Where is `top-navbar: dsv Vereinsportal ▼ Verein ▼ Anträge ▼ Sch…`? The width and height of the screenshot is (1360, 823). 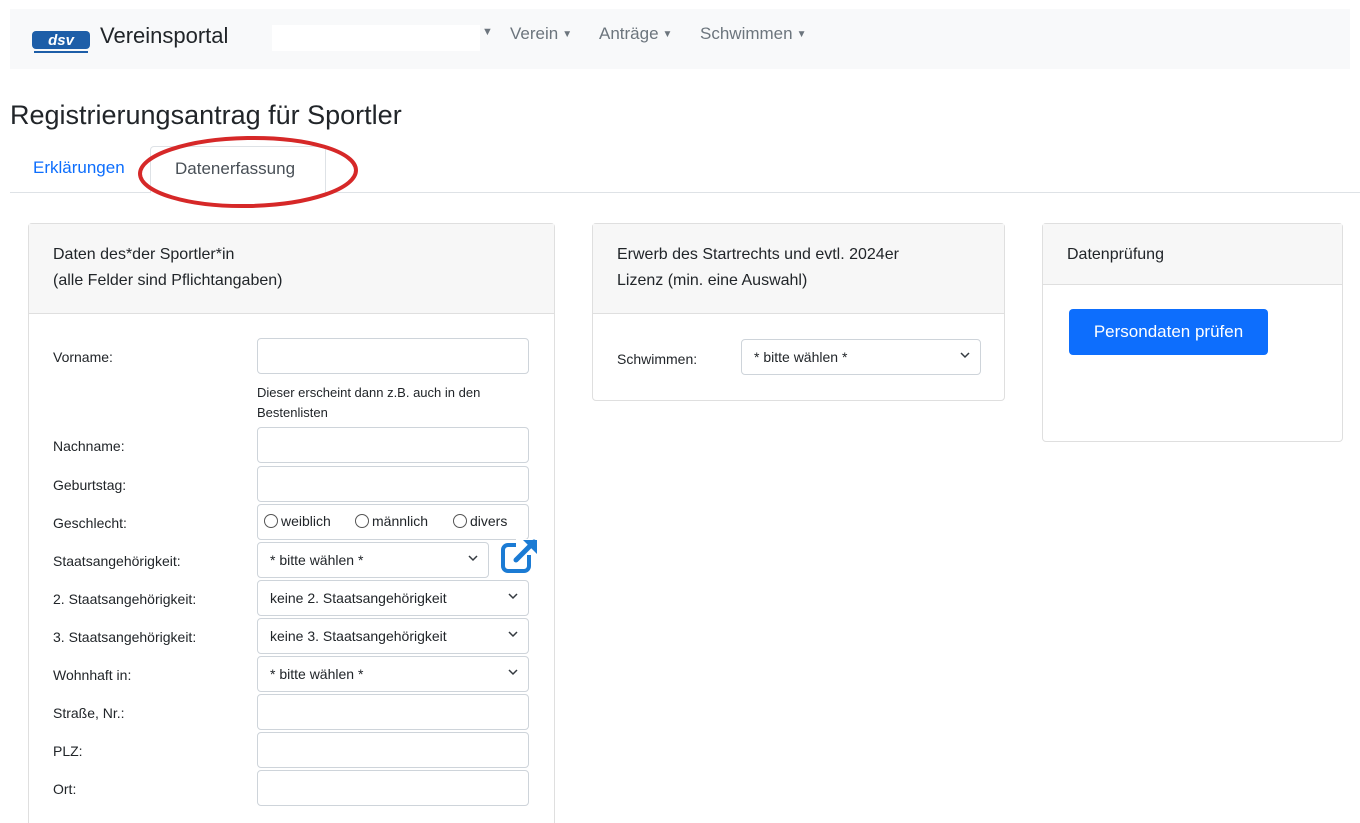 top-navbar: dsv Vereinsportal ▼ Verein ▼ Anträge ▼ Sch… is located at coordinates (680, 39).